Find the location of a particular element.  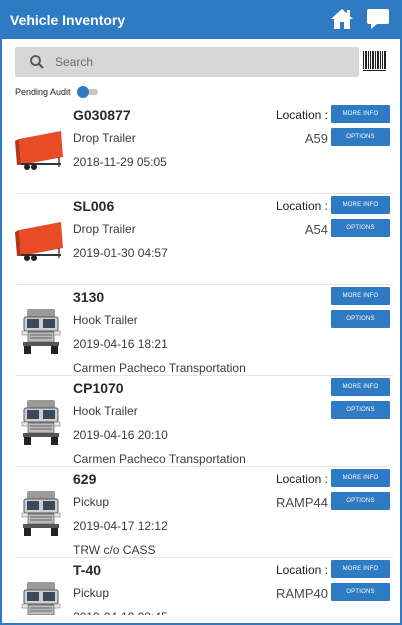

vehicle-id: SL006 is located at coordinates (94, 206).